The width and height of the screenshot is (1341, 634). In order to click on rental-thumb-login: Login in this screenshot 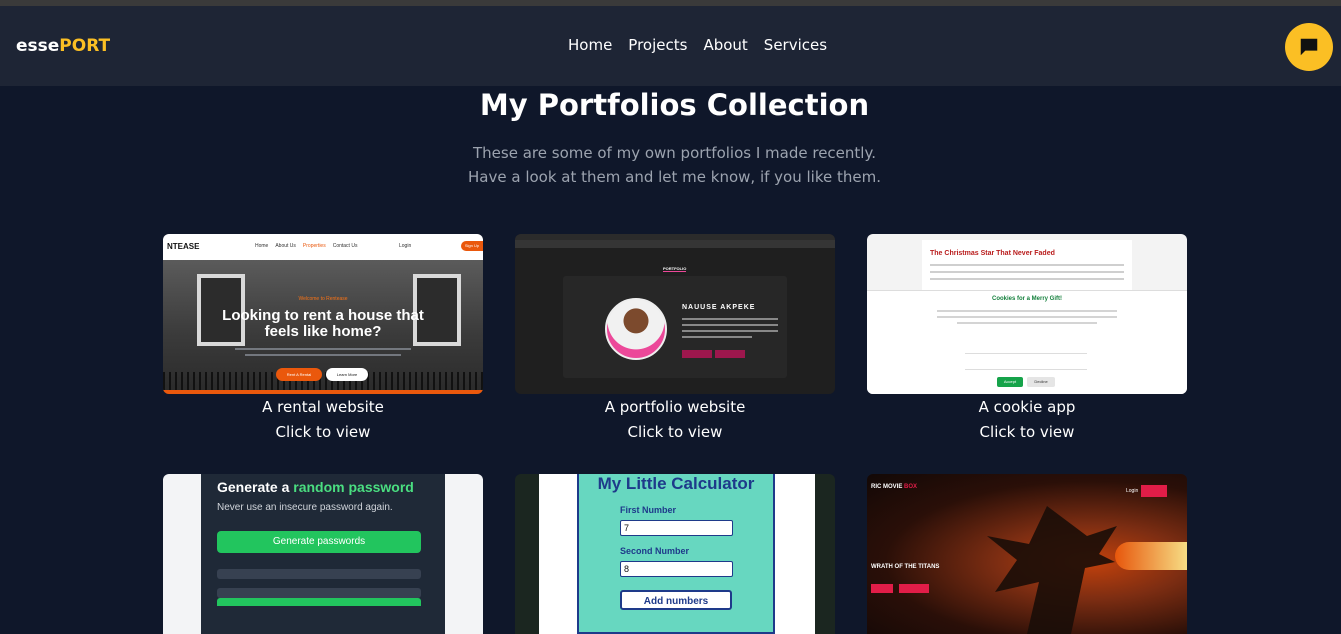, I will do `click(405, 246)`.